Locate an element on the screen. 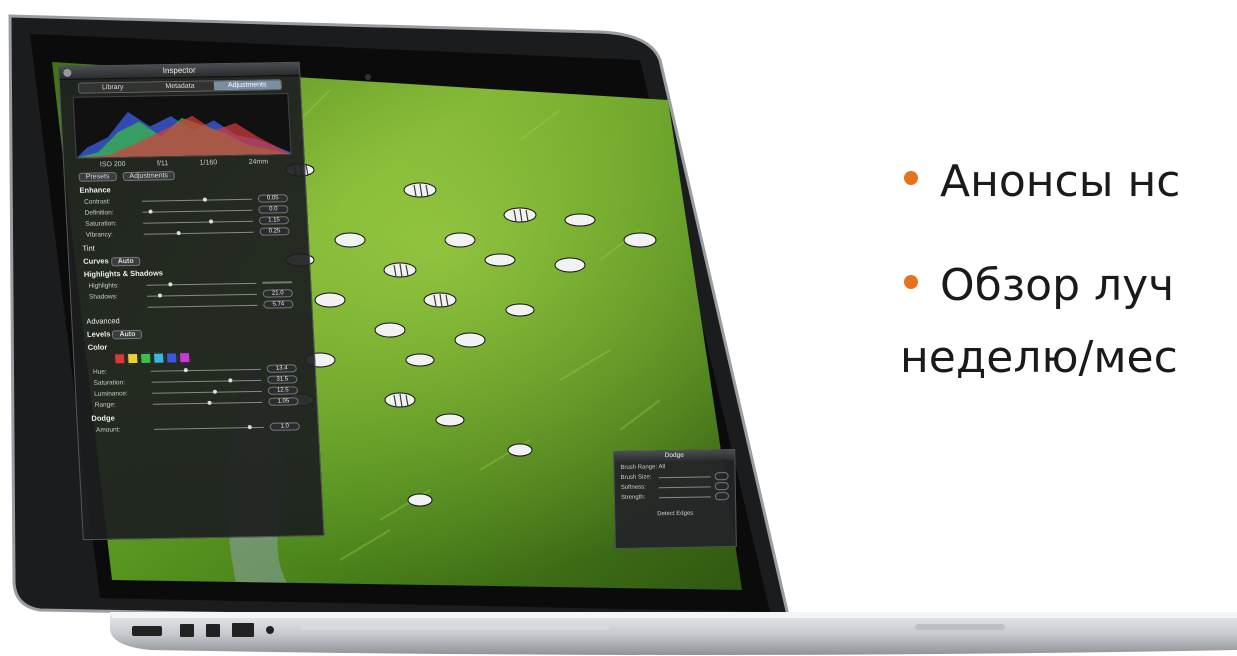 The height and width of the screenshot is (656, 1237). exif-row: ISO 200 f/11 1/160 24mm is located at coordinates (184, 163).